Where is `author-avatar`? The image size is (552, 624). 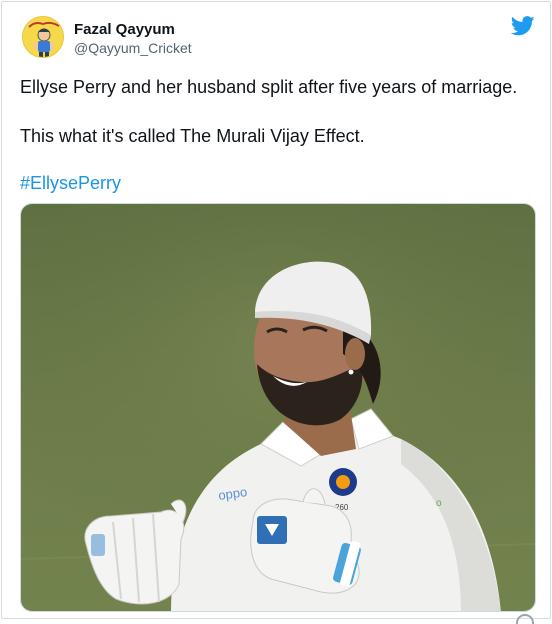 author-avatar is located at coordinates (43, 37).